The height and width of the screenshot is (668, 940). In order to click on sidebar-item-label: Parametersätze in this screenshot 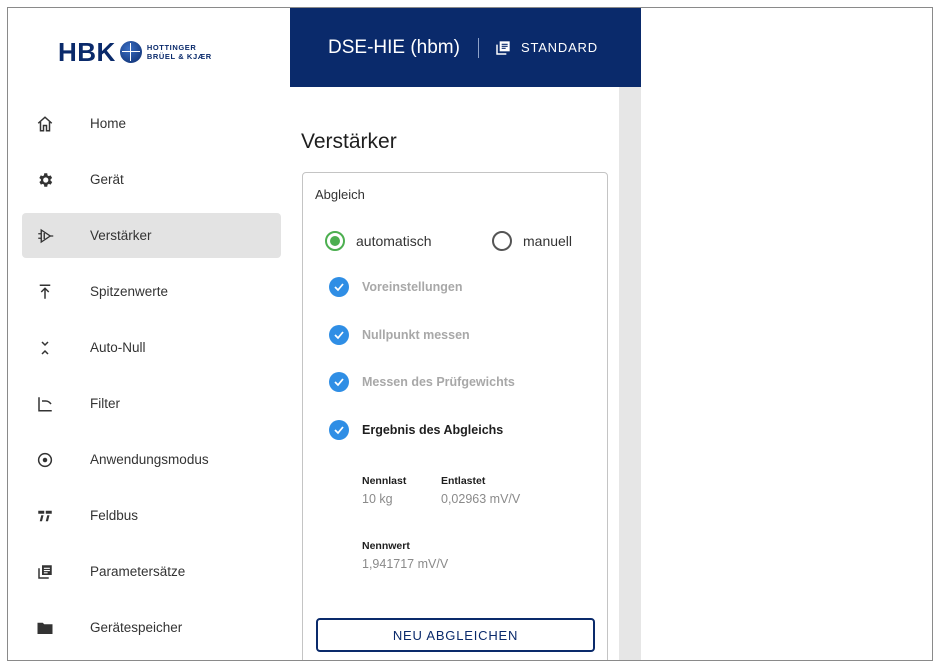, I will do `click(138, 571)`.